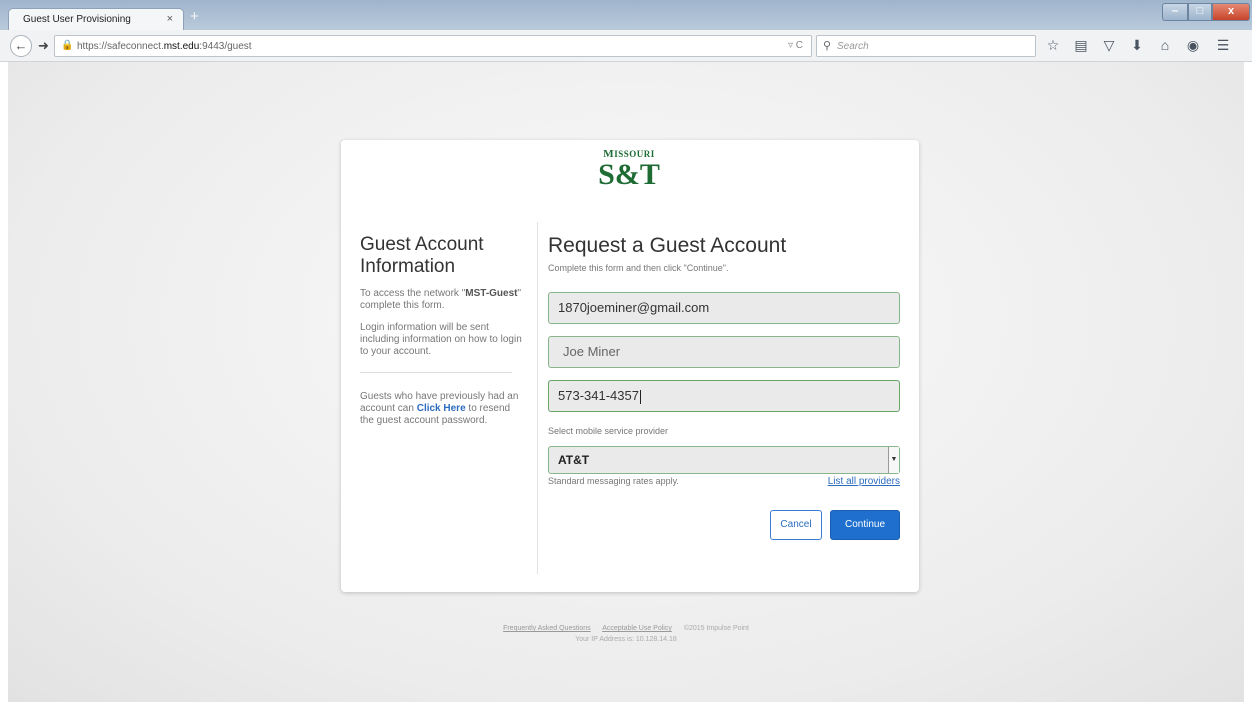  I want to click on download-icon: ⬇, so click(1137, 45).